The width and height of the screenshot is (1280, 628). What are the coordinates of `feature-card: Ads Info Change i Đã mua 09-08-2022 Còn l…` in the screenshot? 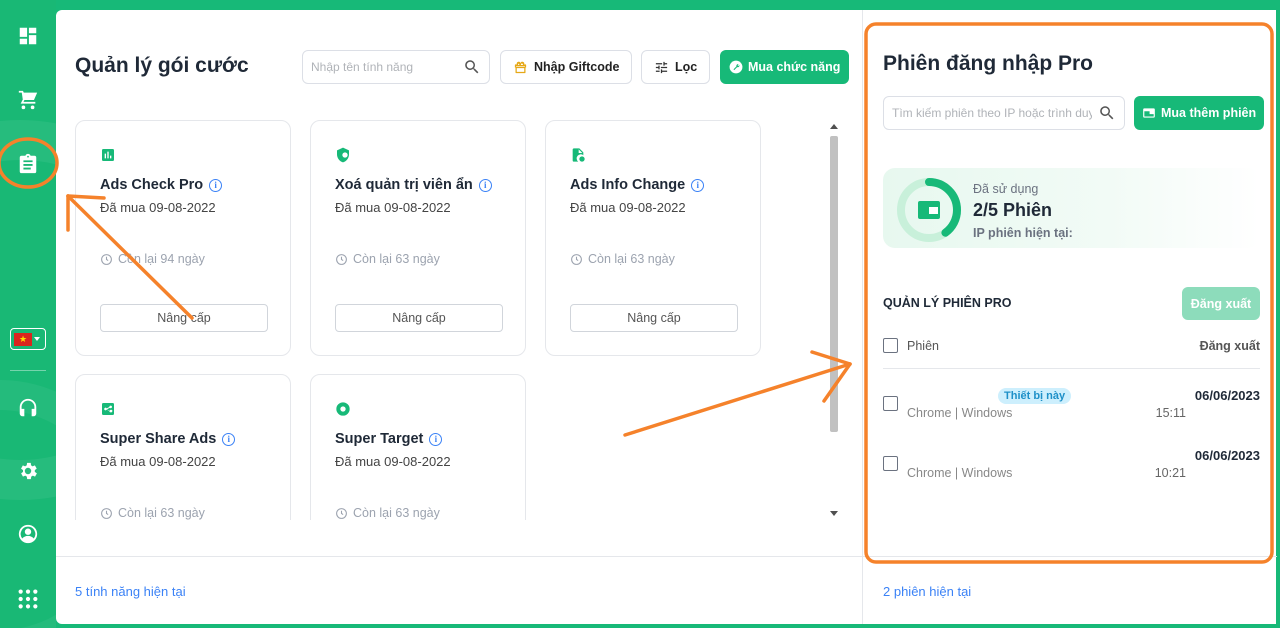 It's located at (653, 238).